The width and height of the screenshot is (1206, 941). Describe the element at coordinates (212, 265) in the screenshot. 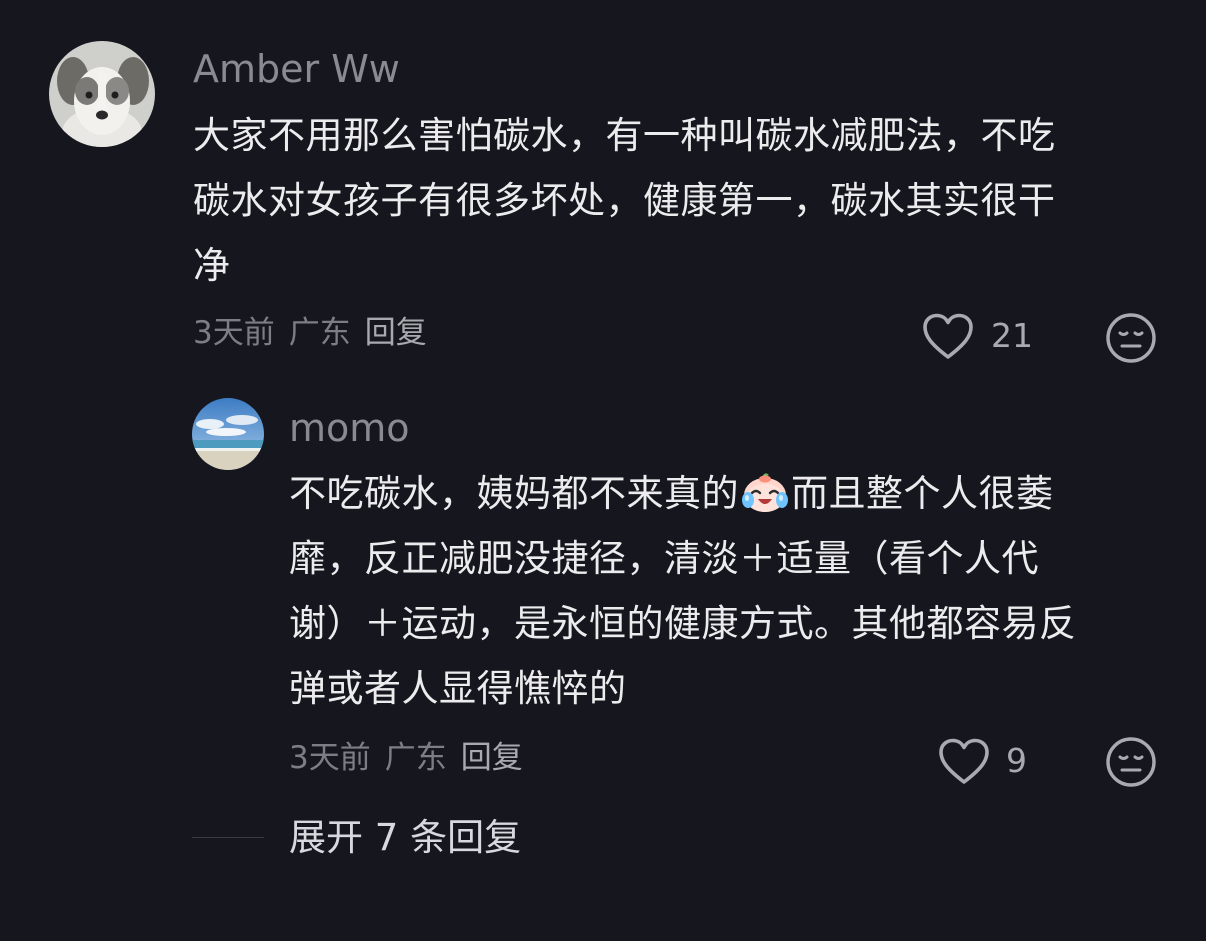

I see `comment-line: 净` at that location.